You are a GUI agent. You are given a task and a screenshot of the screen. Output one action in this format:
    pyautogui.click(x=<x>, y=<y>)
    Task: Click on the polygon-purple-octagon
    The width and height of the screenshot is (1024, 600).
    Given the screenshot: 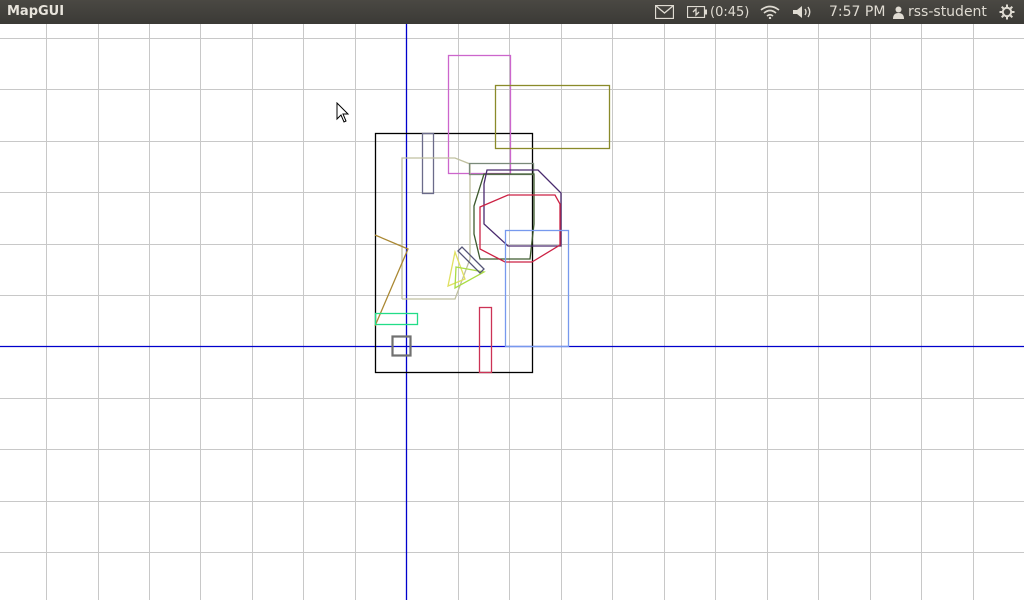 What is the action you would take?
    pyautogui.click(x=522, y=208)
    